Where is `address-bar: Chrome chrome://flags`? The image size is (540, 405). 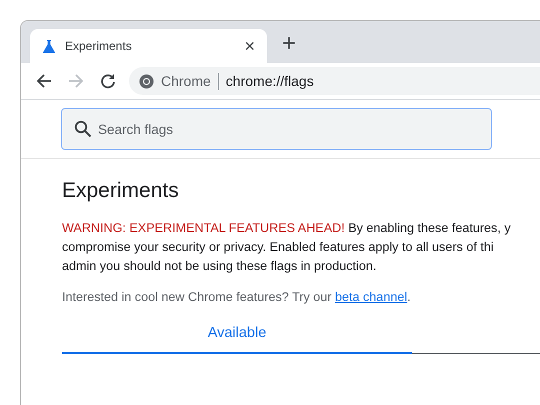
address-bar: Chrome chrome://flags is located at coordinates (334, 81).